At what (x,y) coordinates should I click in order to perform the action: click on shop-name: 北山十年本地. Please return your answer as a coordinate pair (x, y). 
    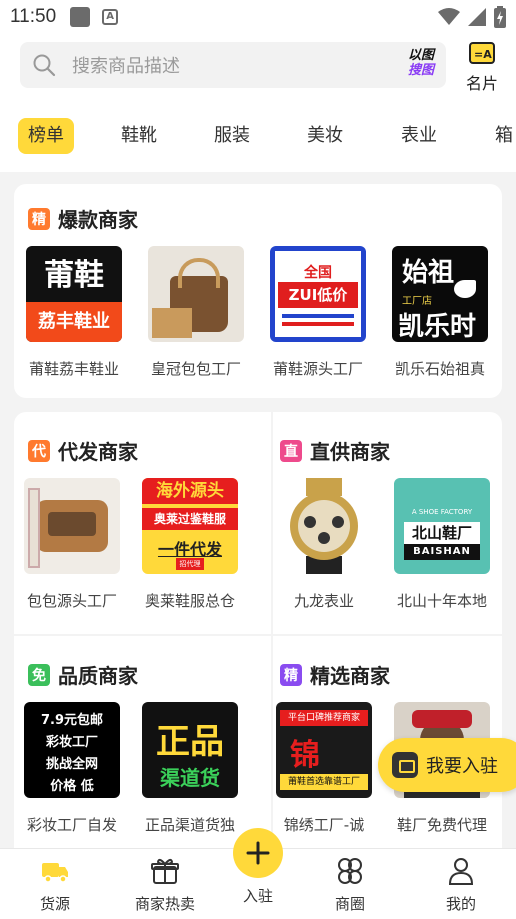
    Looking at the image, I should click on (441, 601).